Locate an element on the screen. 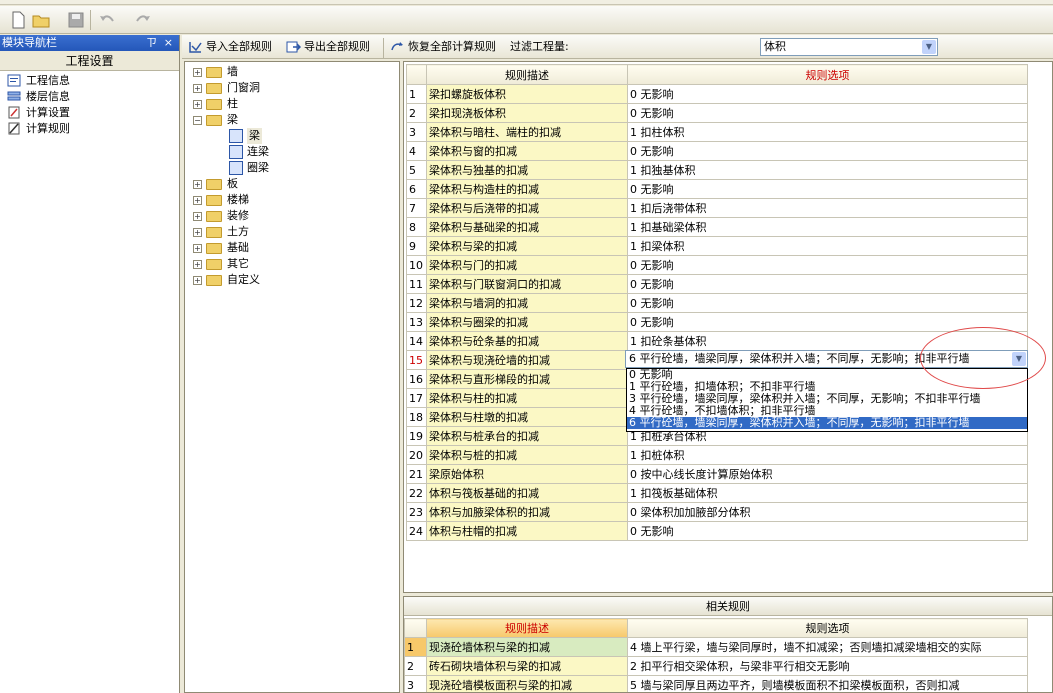 This screenshot has width=1053, height=693. row-number: 18 is located at coordinates (416, 417).